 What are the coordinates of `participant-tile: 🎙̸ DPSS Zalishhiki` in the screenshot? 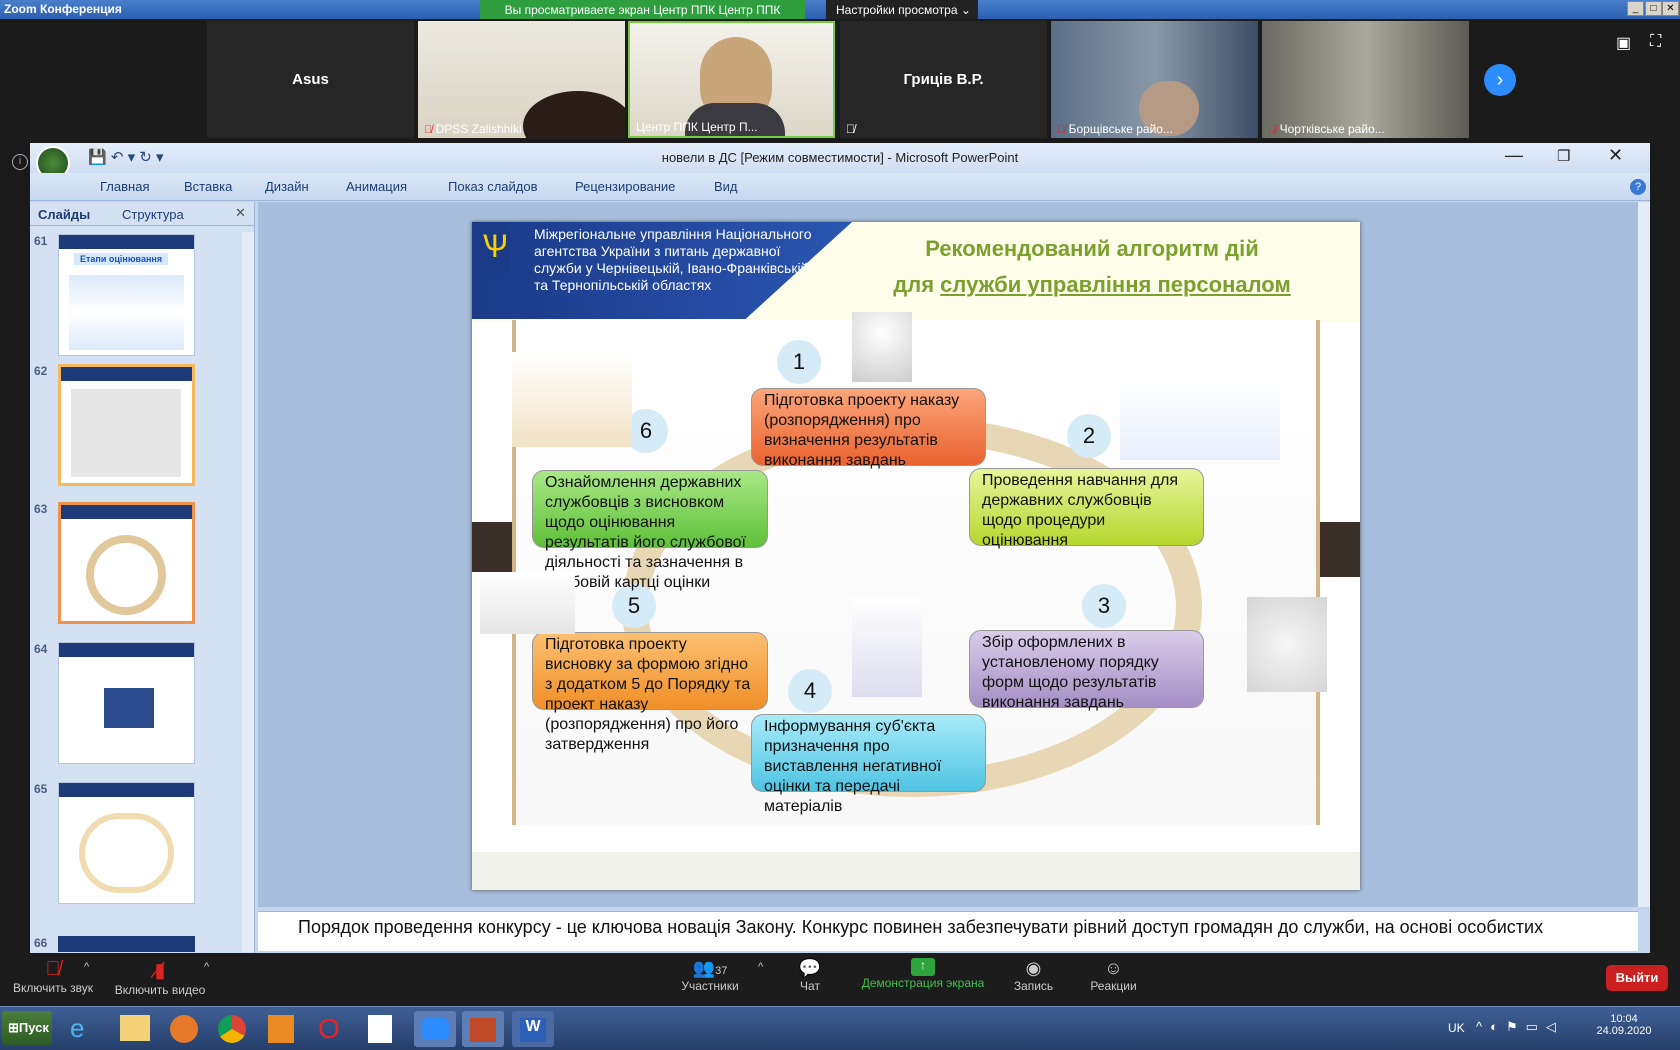 It's located at (521, 79).